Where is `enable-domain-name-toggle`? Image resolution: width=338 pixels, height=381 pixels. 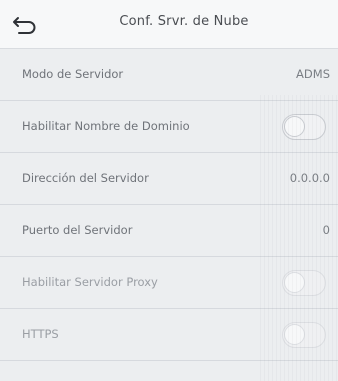
enable-domain-name-toggle is located at coordinates (304, 127).